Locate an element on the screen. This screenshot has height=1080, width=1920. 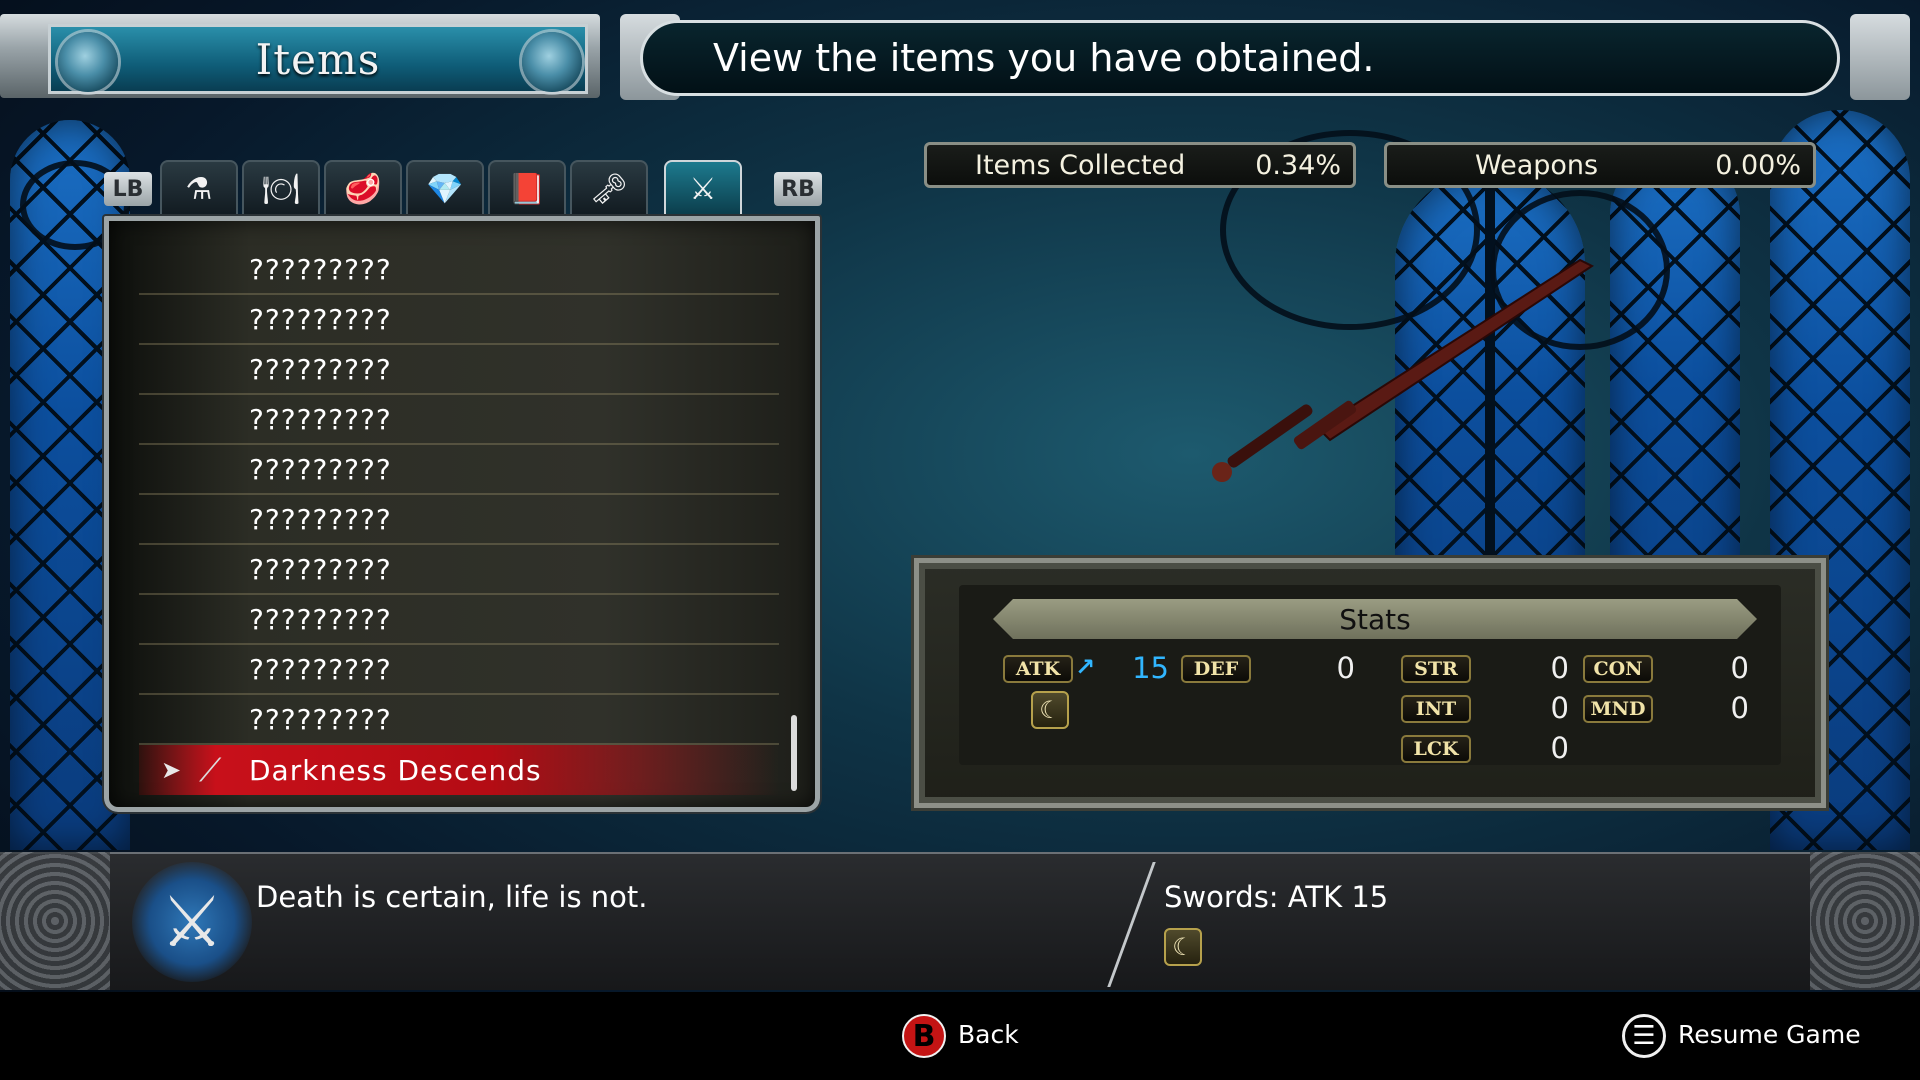
back-label: Back is located at coordinates (988, 1034).